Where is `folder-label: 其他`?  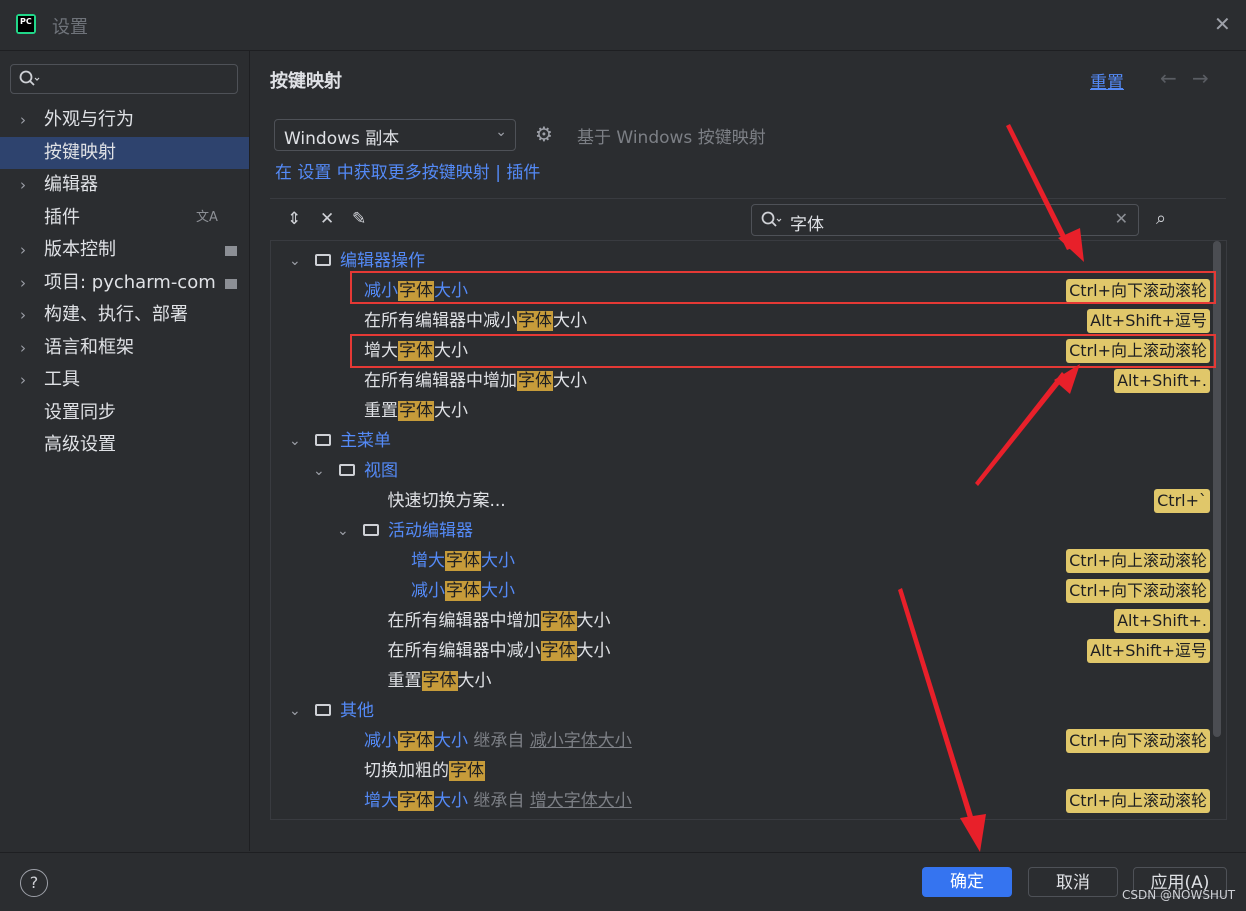 folder-label: 其他 is located at coordinates (357, 711).